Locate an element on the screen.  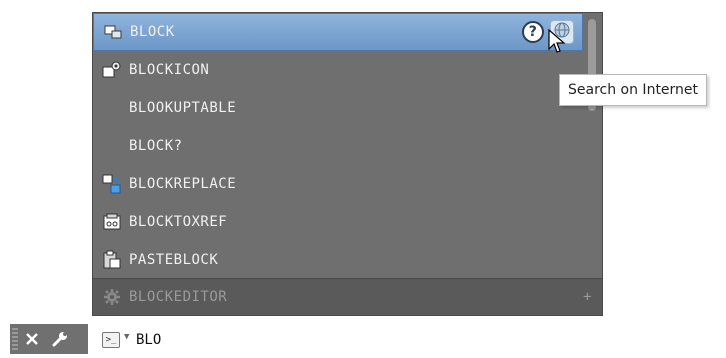
help-button: ? is located at coordinates (533, 32).